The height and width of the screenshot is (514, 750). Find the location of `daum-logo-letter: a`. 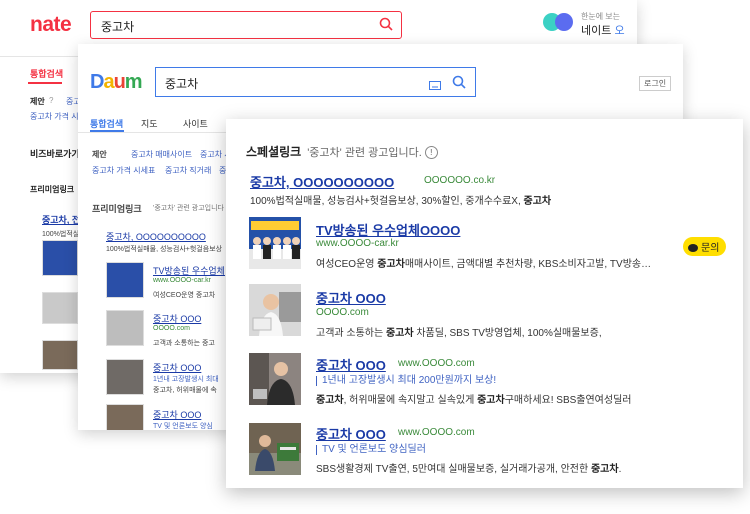

daum-logo-letter: a is located at coordinates (108, 82).